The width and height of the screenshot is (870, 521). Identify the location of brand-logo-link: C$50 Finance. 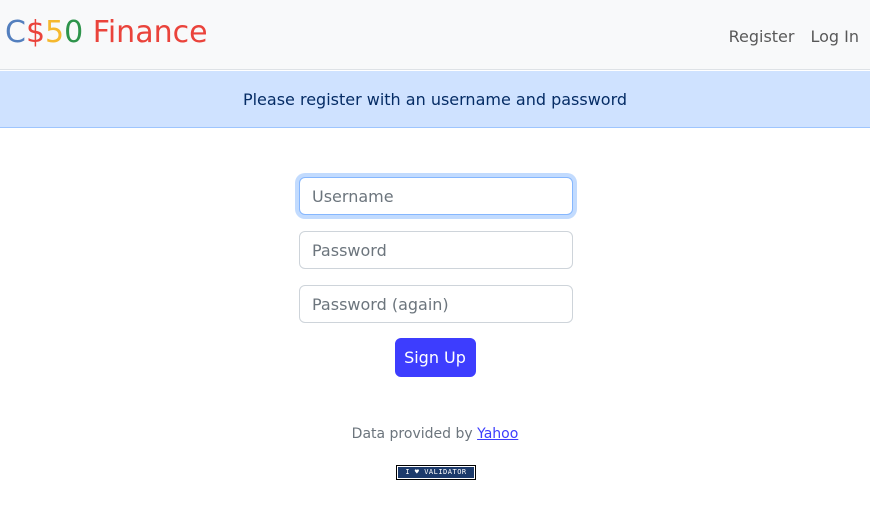
(106, 33).